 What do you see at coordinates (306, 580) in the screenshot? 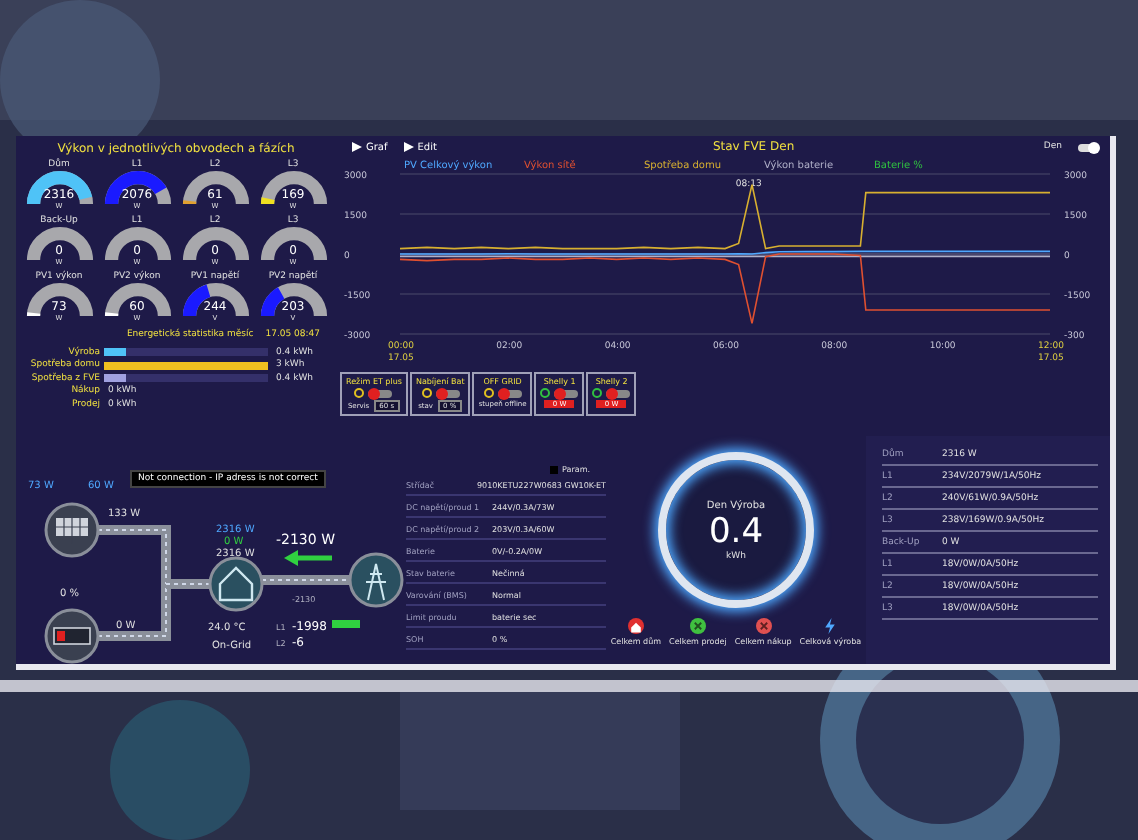
I see `pipe` at bounding box center [306, 580].